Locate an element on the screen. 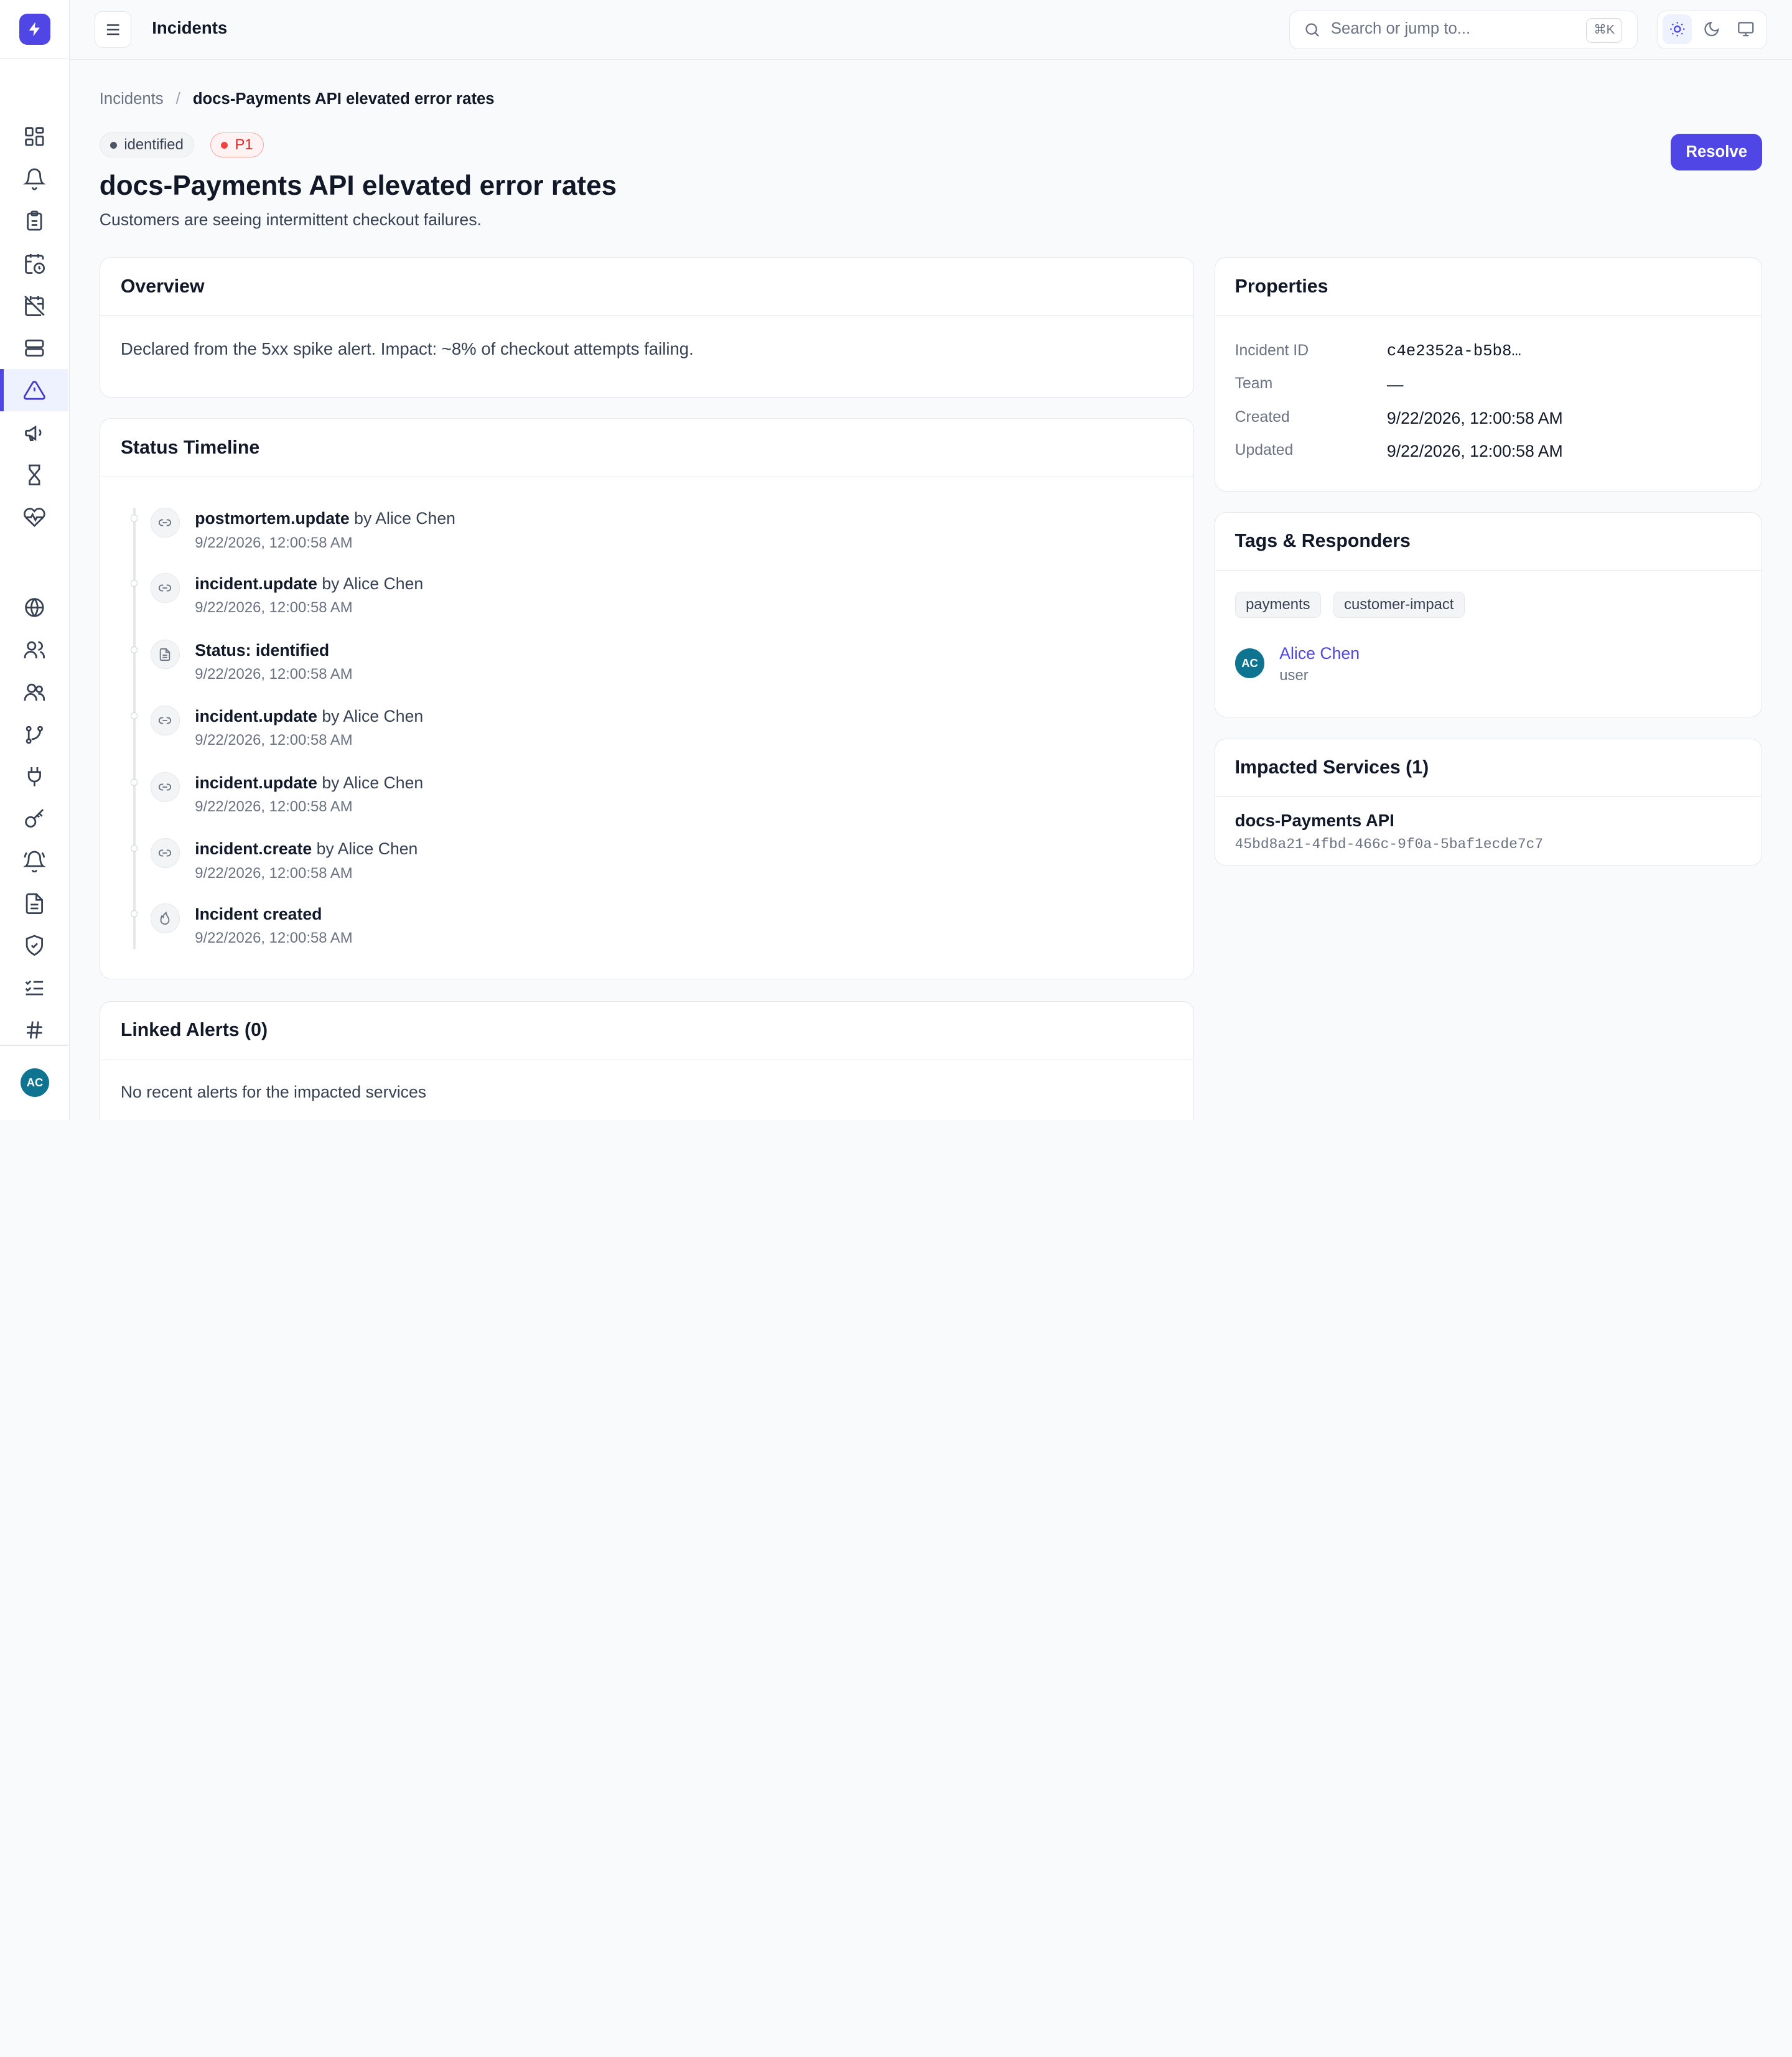 The image size is (1792, 2057). severity-badge: P1 is located at coordinates (237, 145).